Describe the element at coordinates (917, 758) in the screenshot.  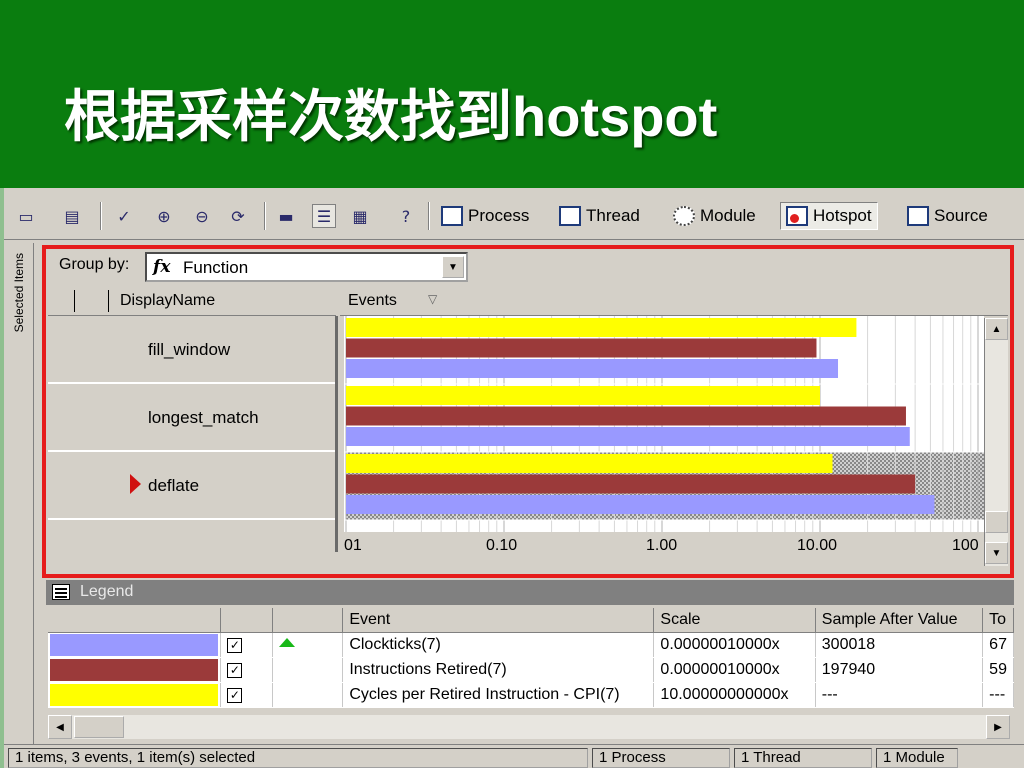
I see `status-module: 1 Module` at that location.